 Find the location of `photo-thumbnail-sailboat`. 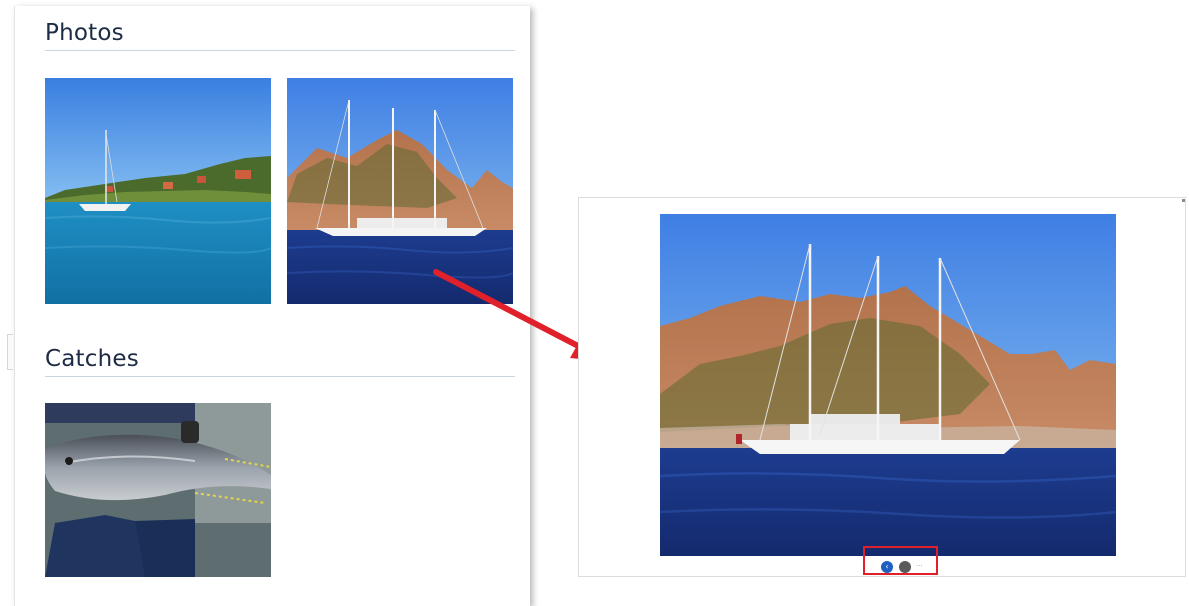

photo-thumbnail-sailboat is located at coordinates (400, 191).